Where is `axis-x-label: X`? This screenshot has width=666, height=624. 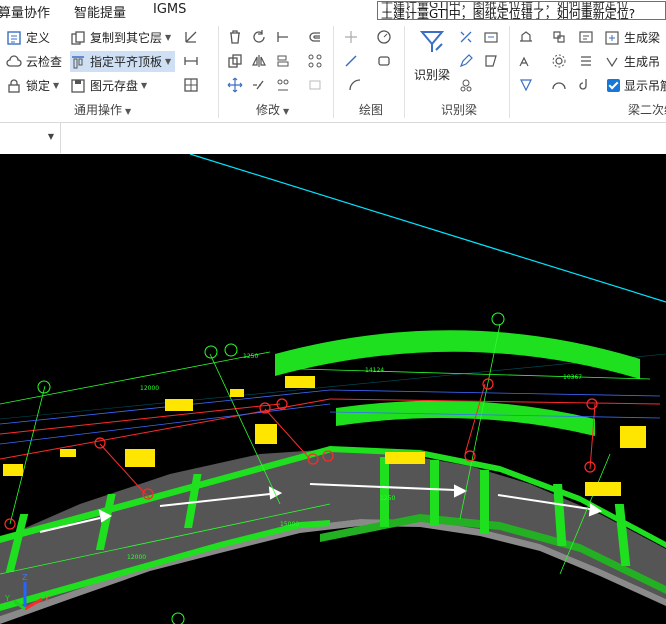 axis-x-label: X is located at coordinates (47, 599).